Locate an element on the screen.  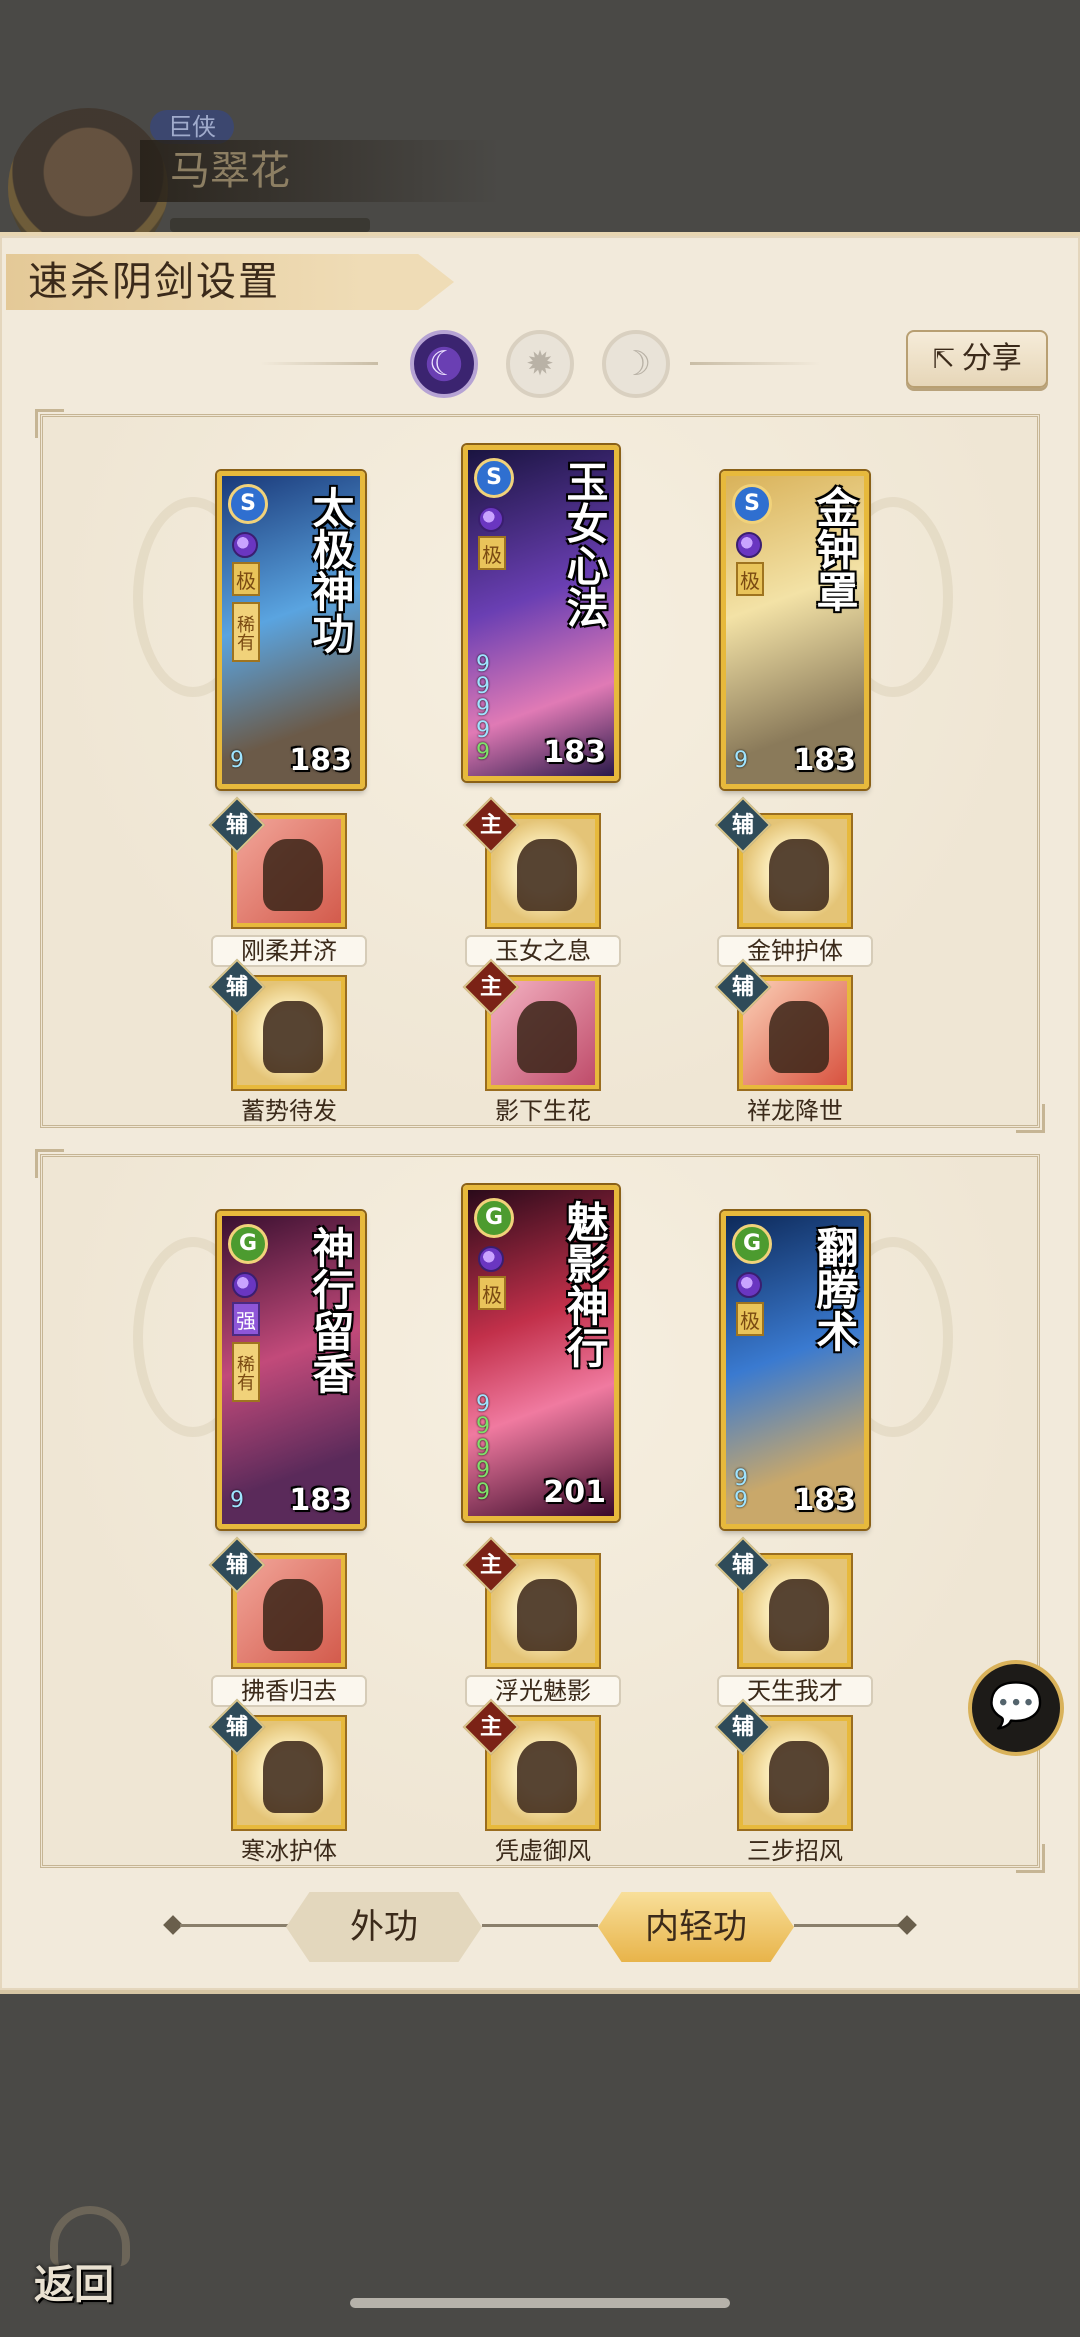
sub-skill: 辅 天生我才 is located at coordinates (800, 1621).